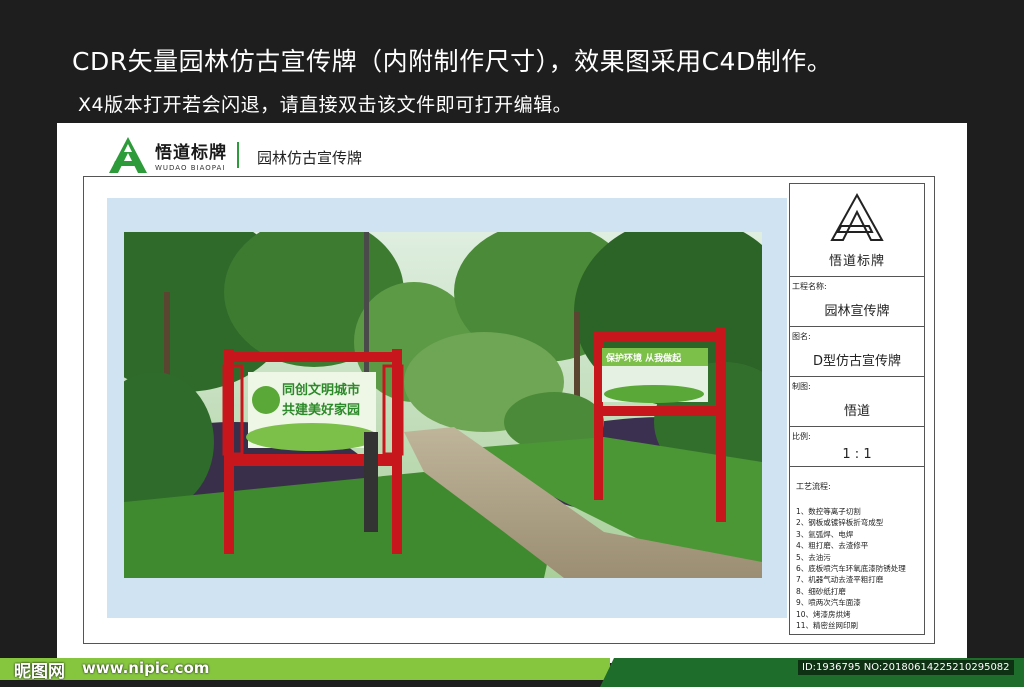  Describe the element at coordinates (39, 672) in the screenshot. I see `watermark-logo: 昵图网` at that location.